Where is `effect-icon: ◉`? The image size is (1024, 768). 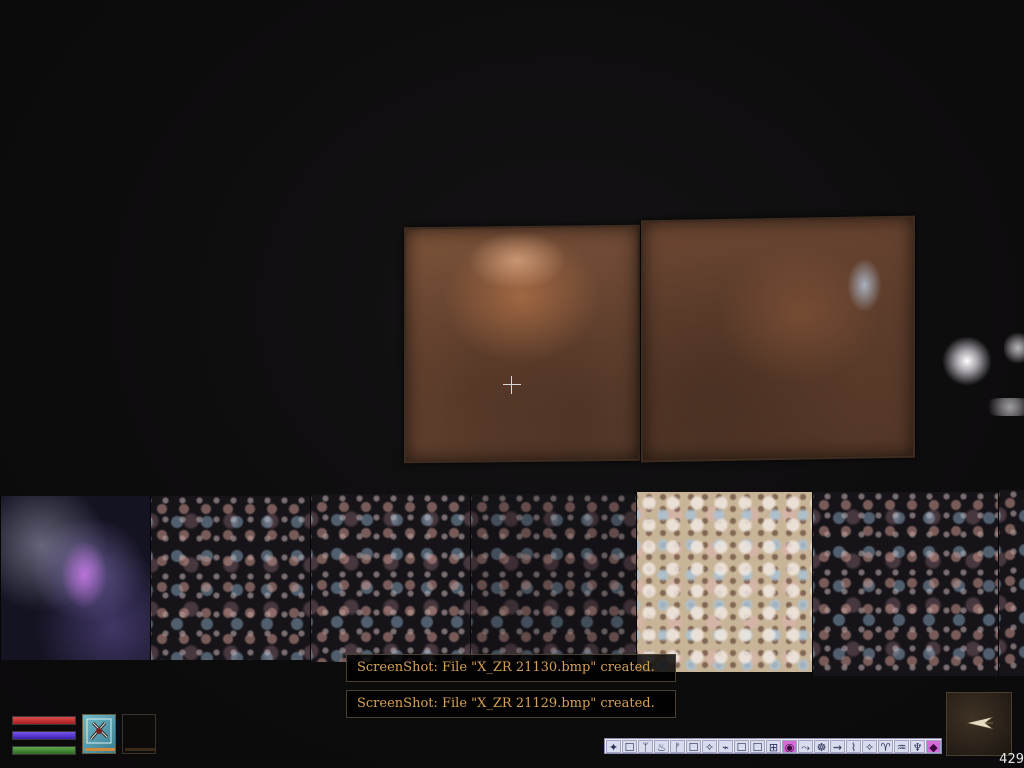
effect-icon: ◉ is located at coordinates (789, 746).